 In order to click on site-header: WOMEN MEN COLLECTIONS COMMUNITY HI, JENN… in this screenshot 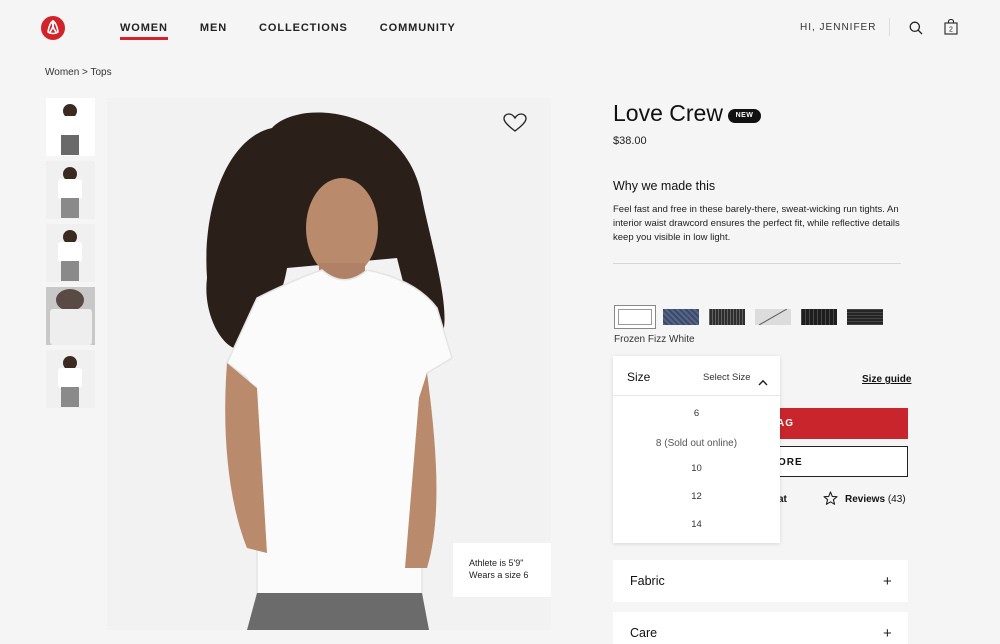, I will do `click(500, 29)`.